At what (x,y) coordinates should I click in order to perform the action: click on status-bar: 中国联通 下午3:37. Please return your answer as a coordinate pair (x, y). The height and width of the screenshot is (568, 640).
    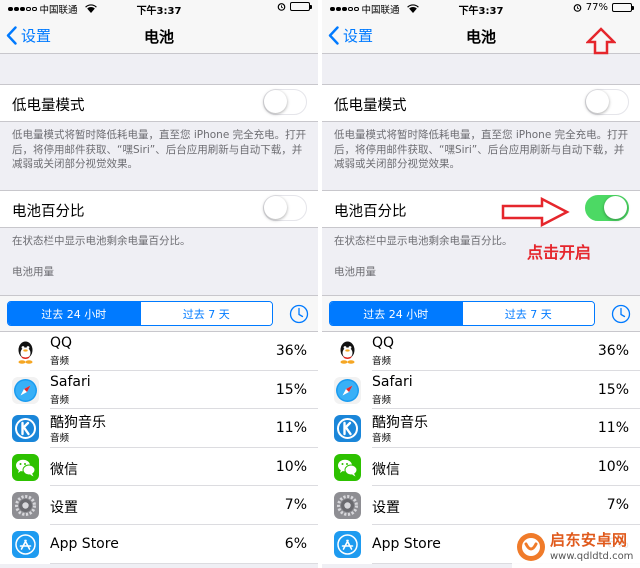
    Looking at the image, I should click on (159, 8).